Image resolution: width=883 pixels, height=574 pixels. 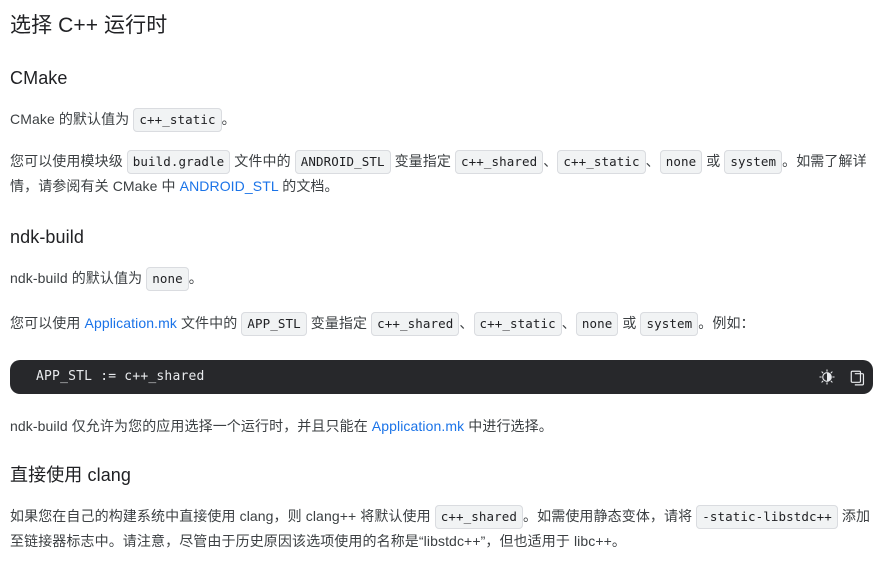 I want to click on code-chip-app-stl: APP_STL, so click(x=274, y=324).